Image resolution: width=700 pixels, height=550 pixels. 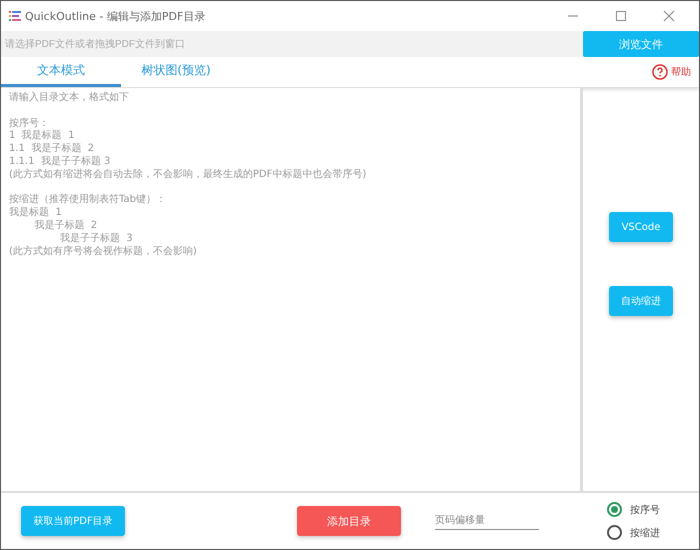 I want to click on add-outline-button: 添加目录, so click(x=349, y=521).